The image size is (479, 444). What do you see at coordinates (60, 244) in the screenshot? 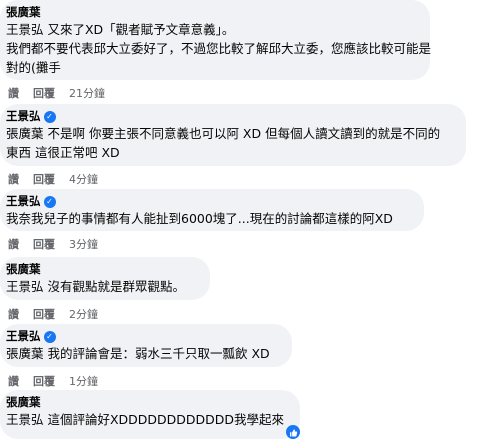
I see `comment-actions: 讚回覆 3分鐘` at bounding box center [60, 244].